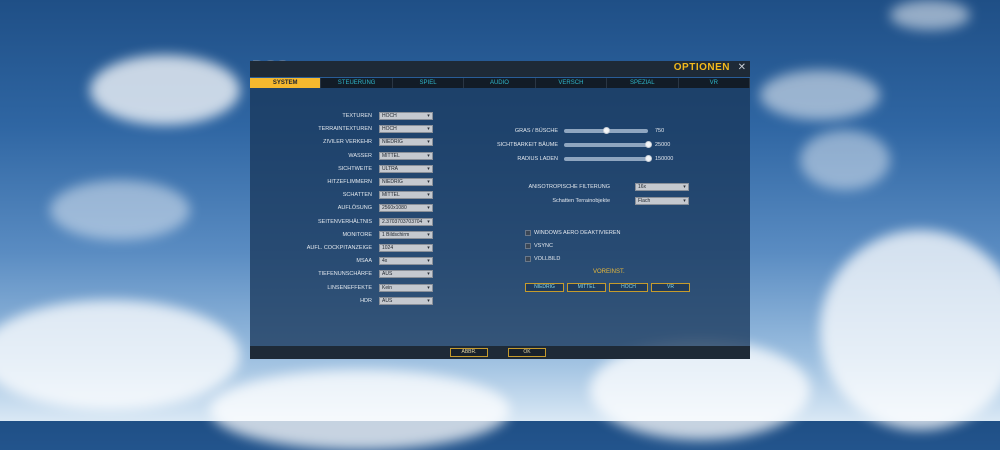 Image resolution: width=1000 pixels, height=450 pixels. I want to click on setting-dropdown: Kein ▾, so click(406, 287).